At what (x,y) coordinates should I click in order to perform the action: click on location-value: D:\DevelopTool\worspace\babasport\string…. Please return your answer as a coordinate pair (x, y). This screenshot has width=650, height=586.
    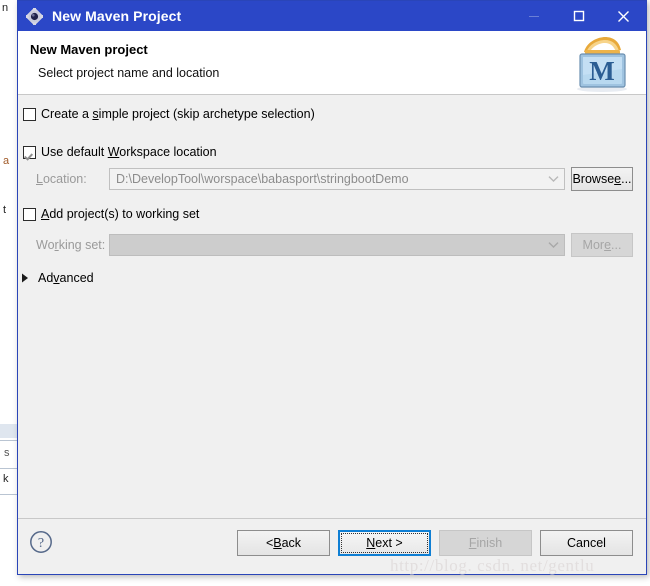
    Looking at the image, I should click on (262, 179).